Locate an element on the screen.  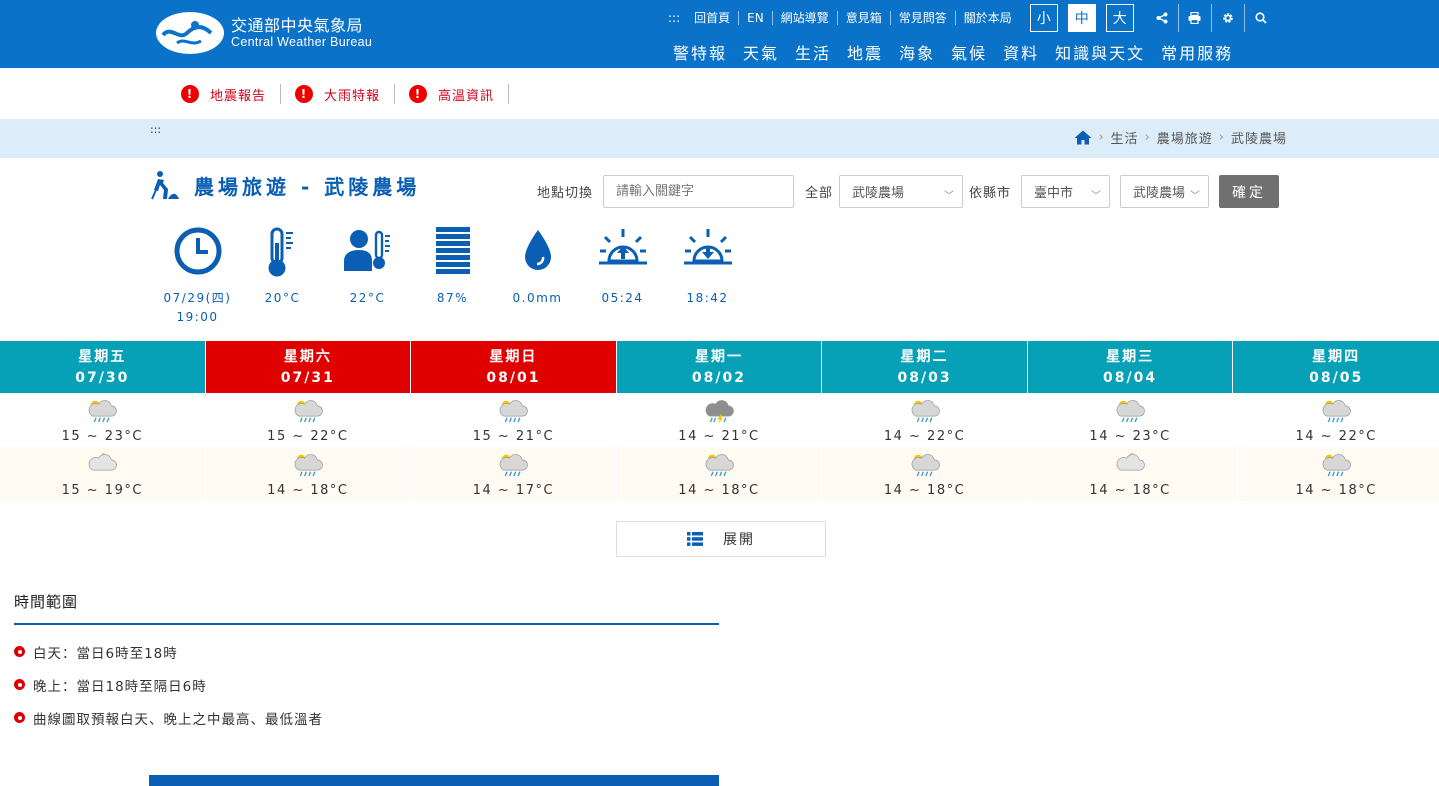
home-icon is located at coordinates (1083, 137).